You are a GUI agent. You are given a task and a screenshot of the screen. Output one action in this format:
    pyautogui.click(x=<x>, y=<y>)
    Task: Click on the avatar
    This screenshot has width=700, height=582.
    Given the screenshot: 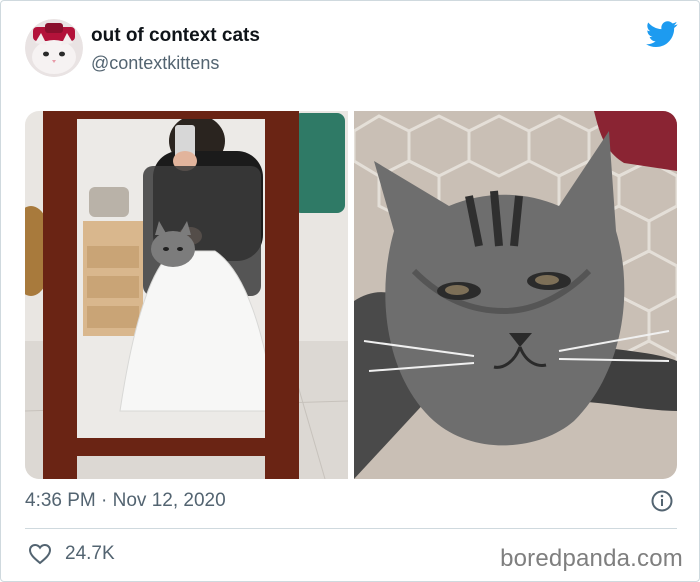 What is the action you would take?
    pyautogui.click(x=54, y=48)
    